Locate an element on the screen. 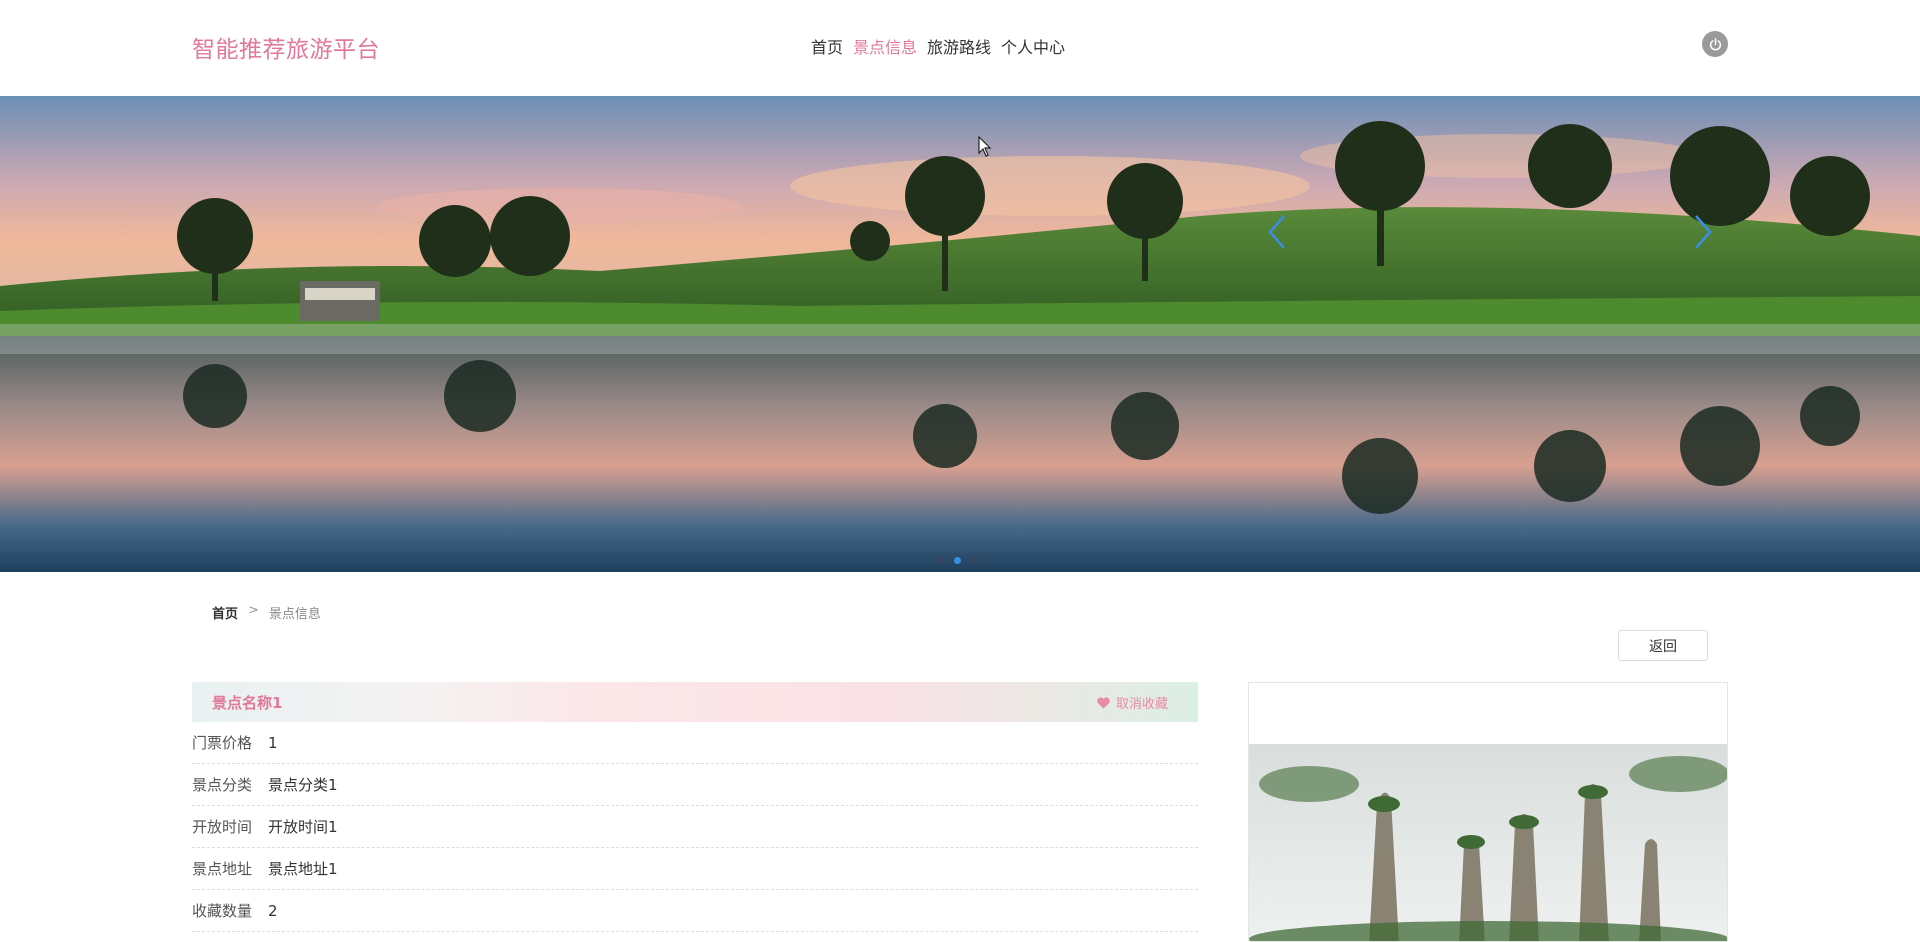 The height and width of the screenshot is (942, 1920). unfavorite-button: 取消收藏 is located at coordinates (1132, 702).